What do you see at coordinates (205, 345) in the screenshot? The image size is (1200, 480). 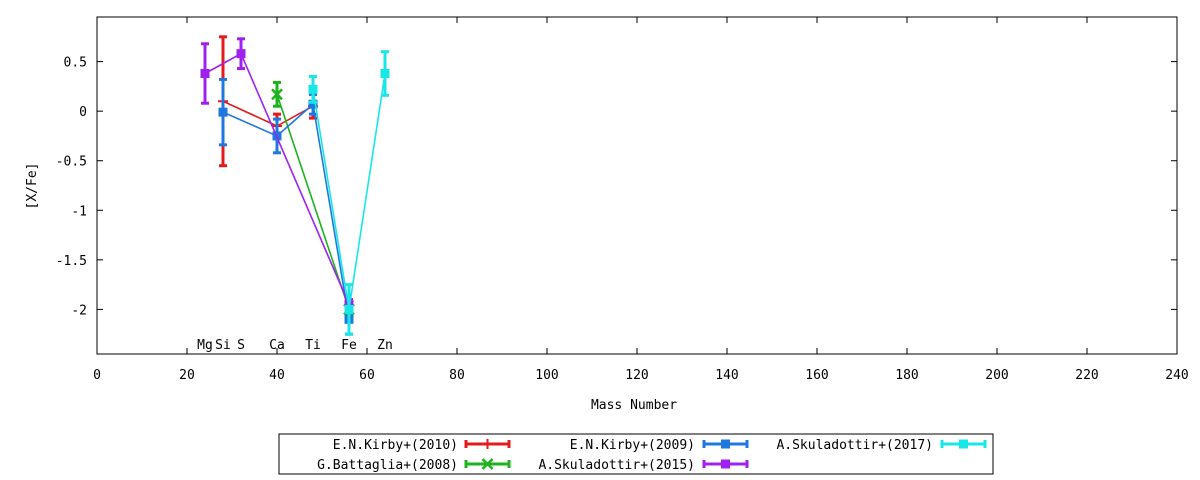 I see `element-label: Mg` at bounding box center [205, 345].